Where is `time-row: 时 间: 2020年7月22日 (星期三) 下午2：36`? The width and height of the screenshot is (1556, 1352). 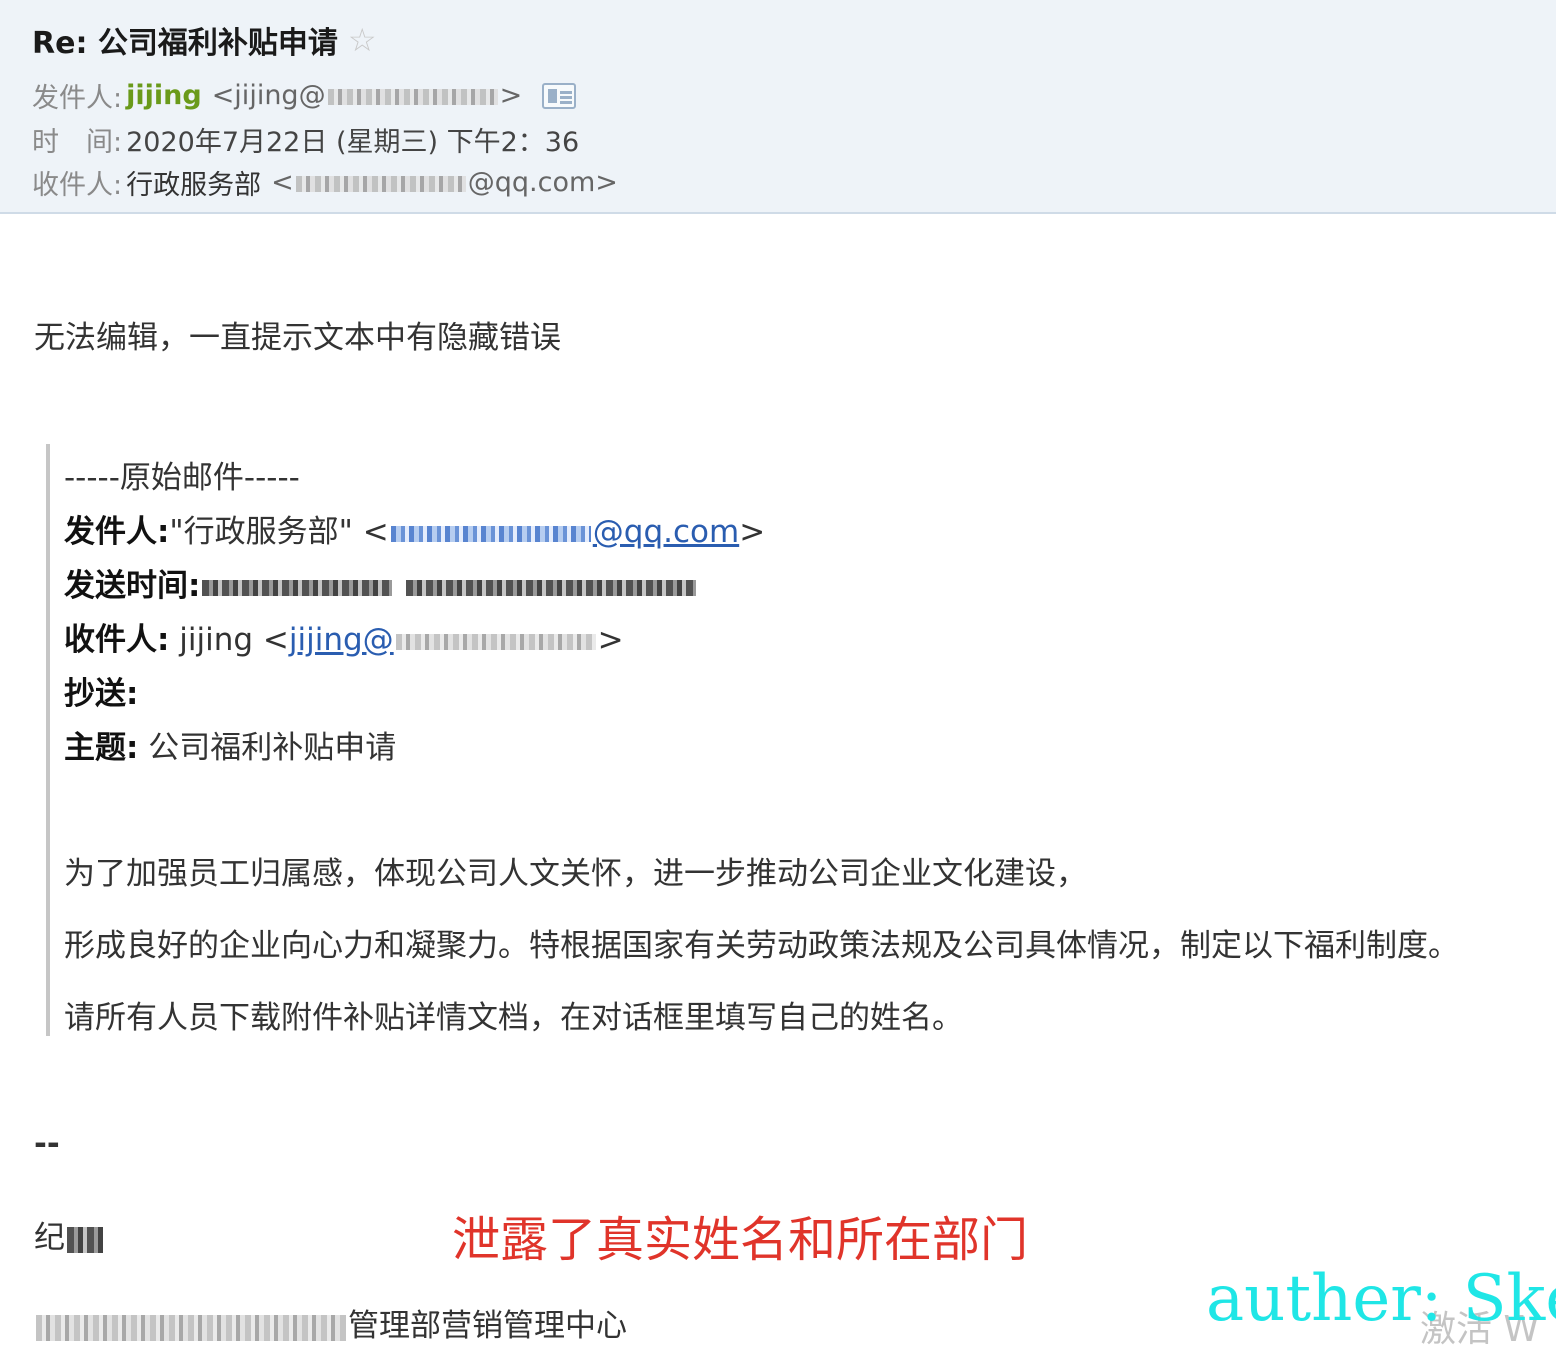 time-row: 时 间: 2020年7月22日 (星期三) 下午2：36 is located at coordinates (305, 139).